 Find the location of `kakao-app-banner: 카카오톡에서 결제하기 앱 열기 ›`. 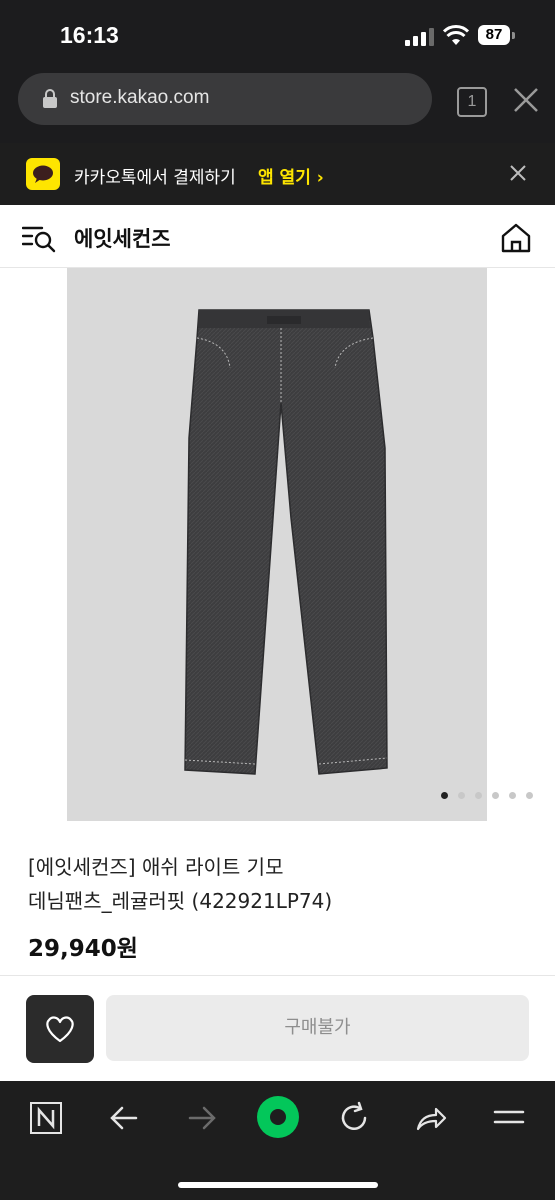

kakao-app-banner: 카카오톡에서 결제하기 앱 열기 › is located at coordinates (277, 174).